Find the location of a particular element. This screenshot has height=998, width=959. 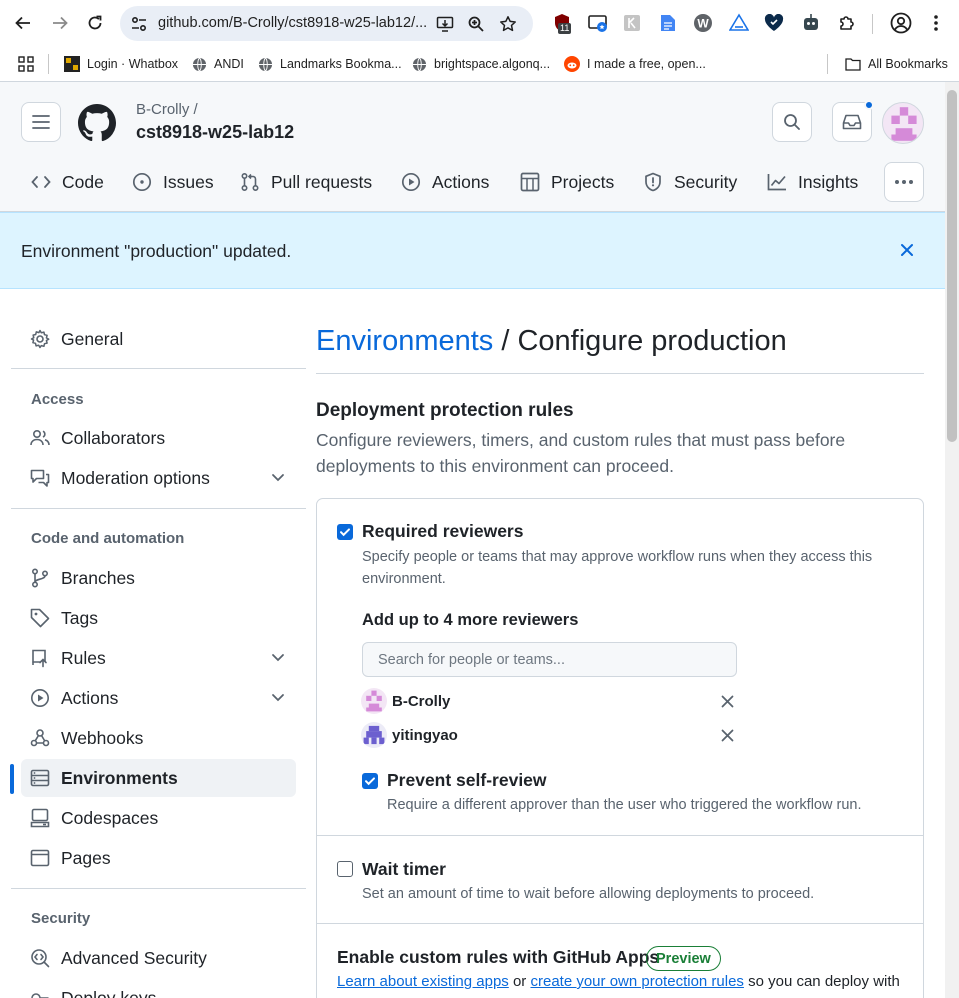

install-app-icon is located at coordinates (445, 24).